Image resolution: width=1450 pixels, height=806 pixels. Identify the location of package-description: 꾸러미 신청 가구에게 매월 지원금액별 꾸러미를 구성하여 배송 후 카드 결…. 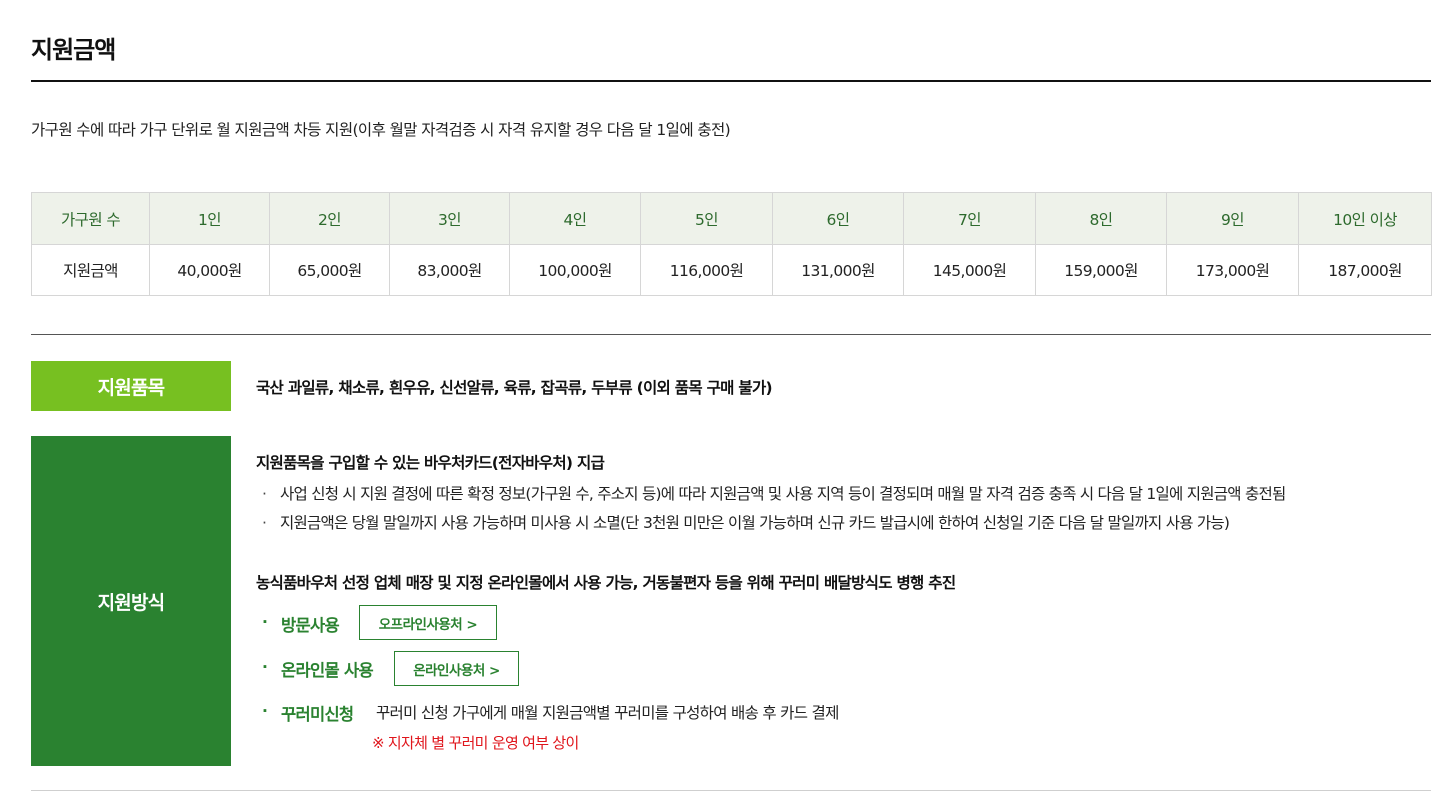
(607, 713).